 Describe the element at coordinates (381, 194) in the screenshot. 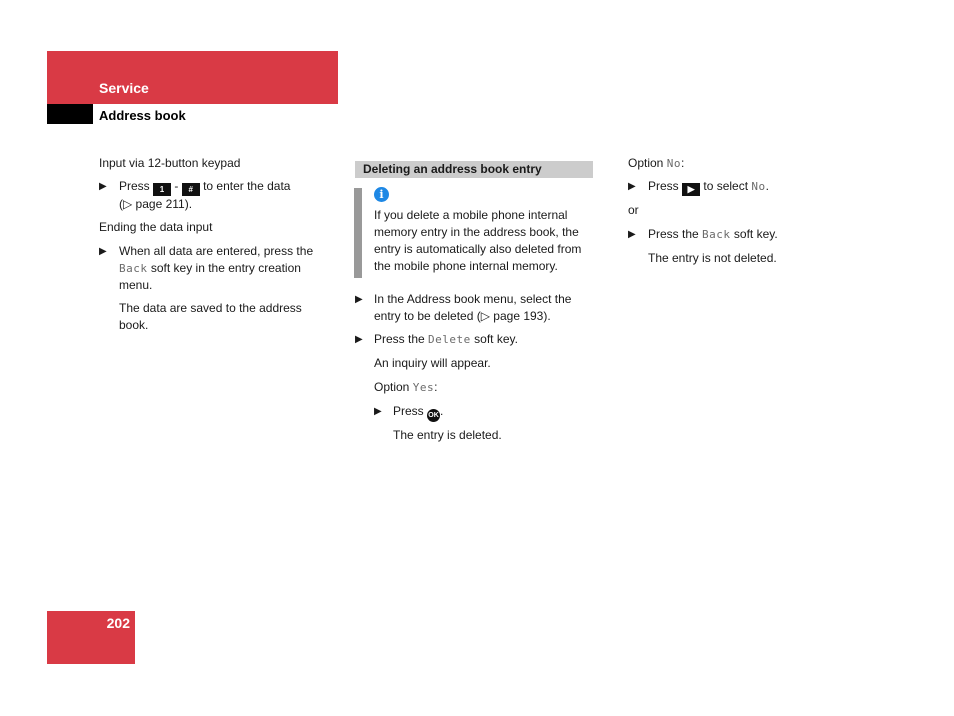

I see `info-icon: i` at that location.